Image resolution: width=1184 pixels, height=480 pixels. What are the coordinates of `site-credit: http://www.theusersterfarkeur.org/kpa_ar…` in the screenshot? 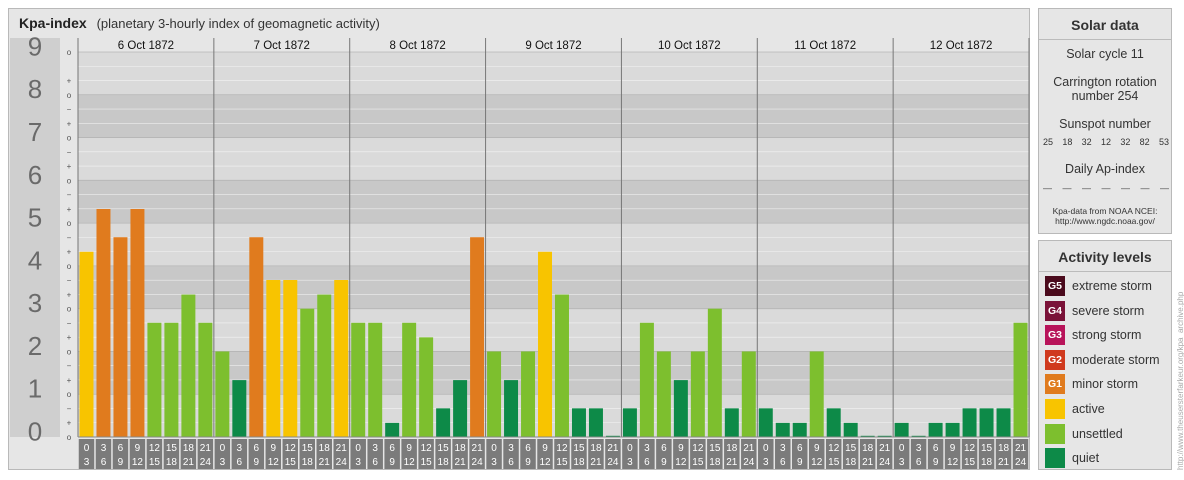 It's located at (1180, 380).